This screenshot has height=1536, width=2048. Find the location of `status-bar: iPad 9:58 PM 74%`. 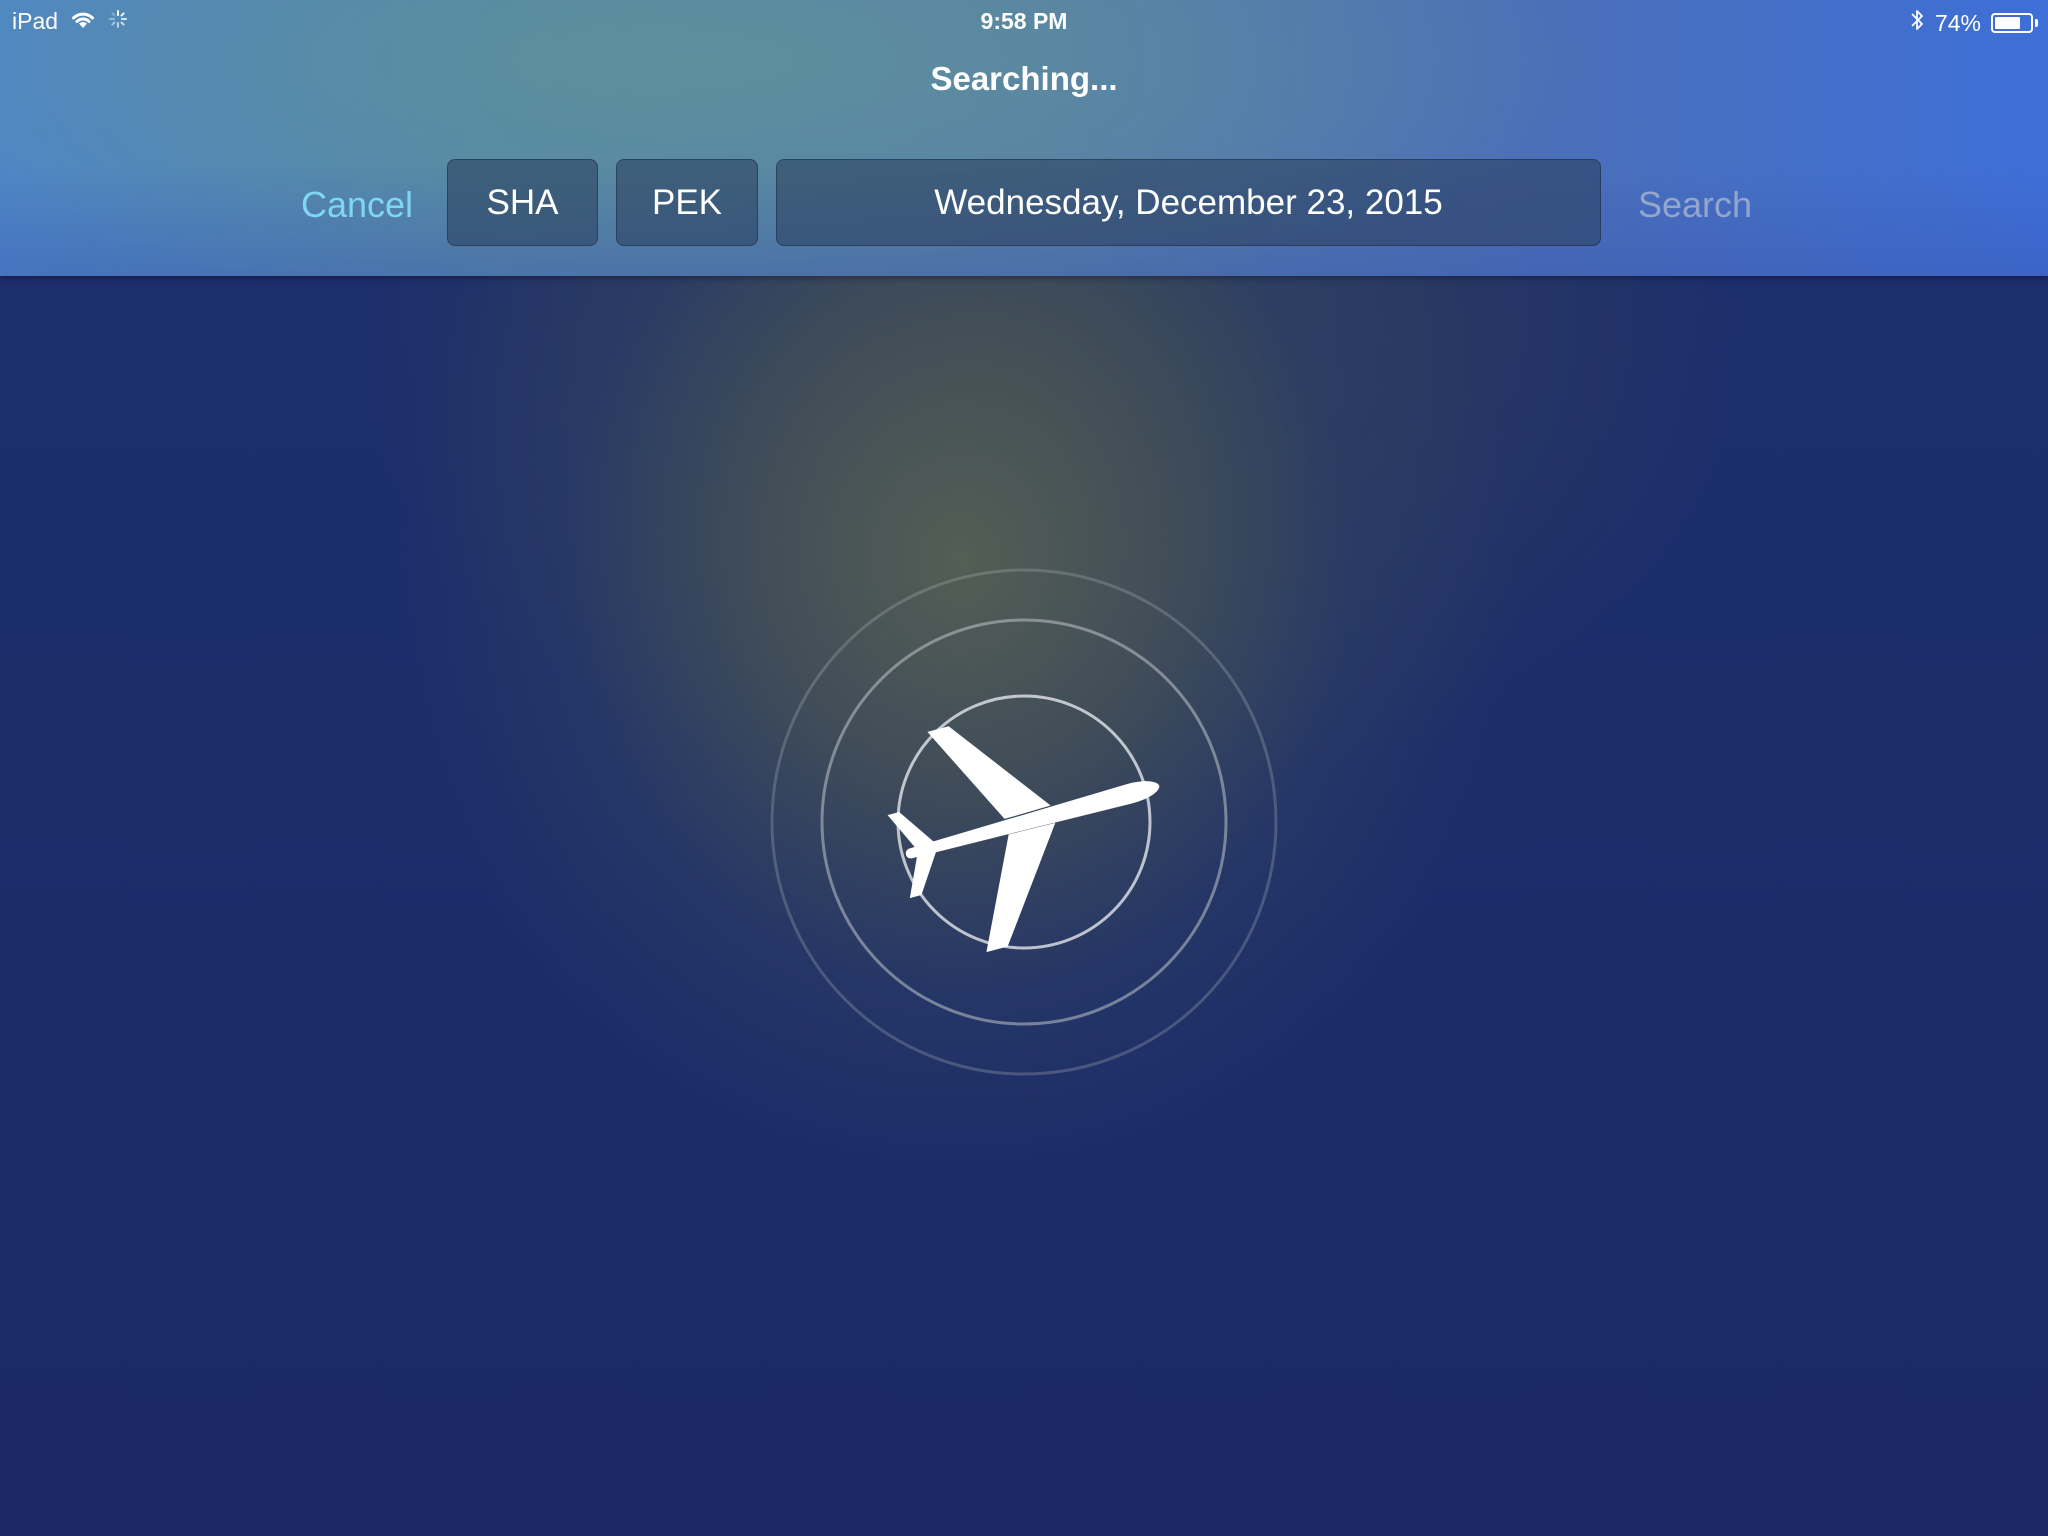

status-bar: iPad 9:58 PM 74% is located at coordinates (1024, 20).